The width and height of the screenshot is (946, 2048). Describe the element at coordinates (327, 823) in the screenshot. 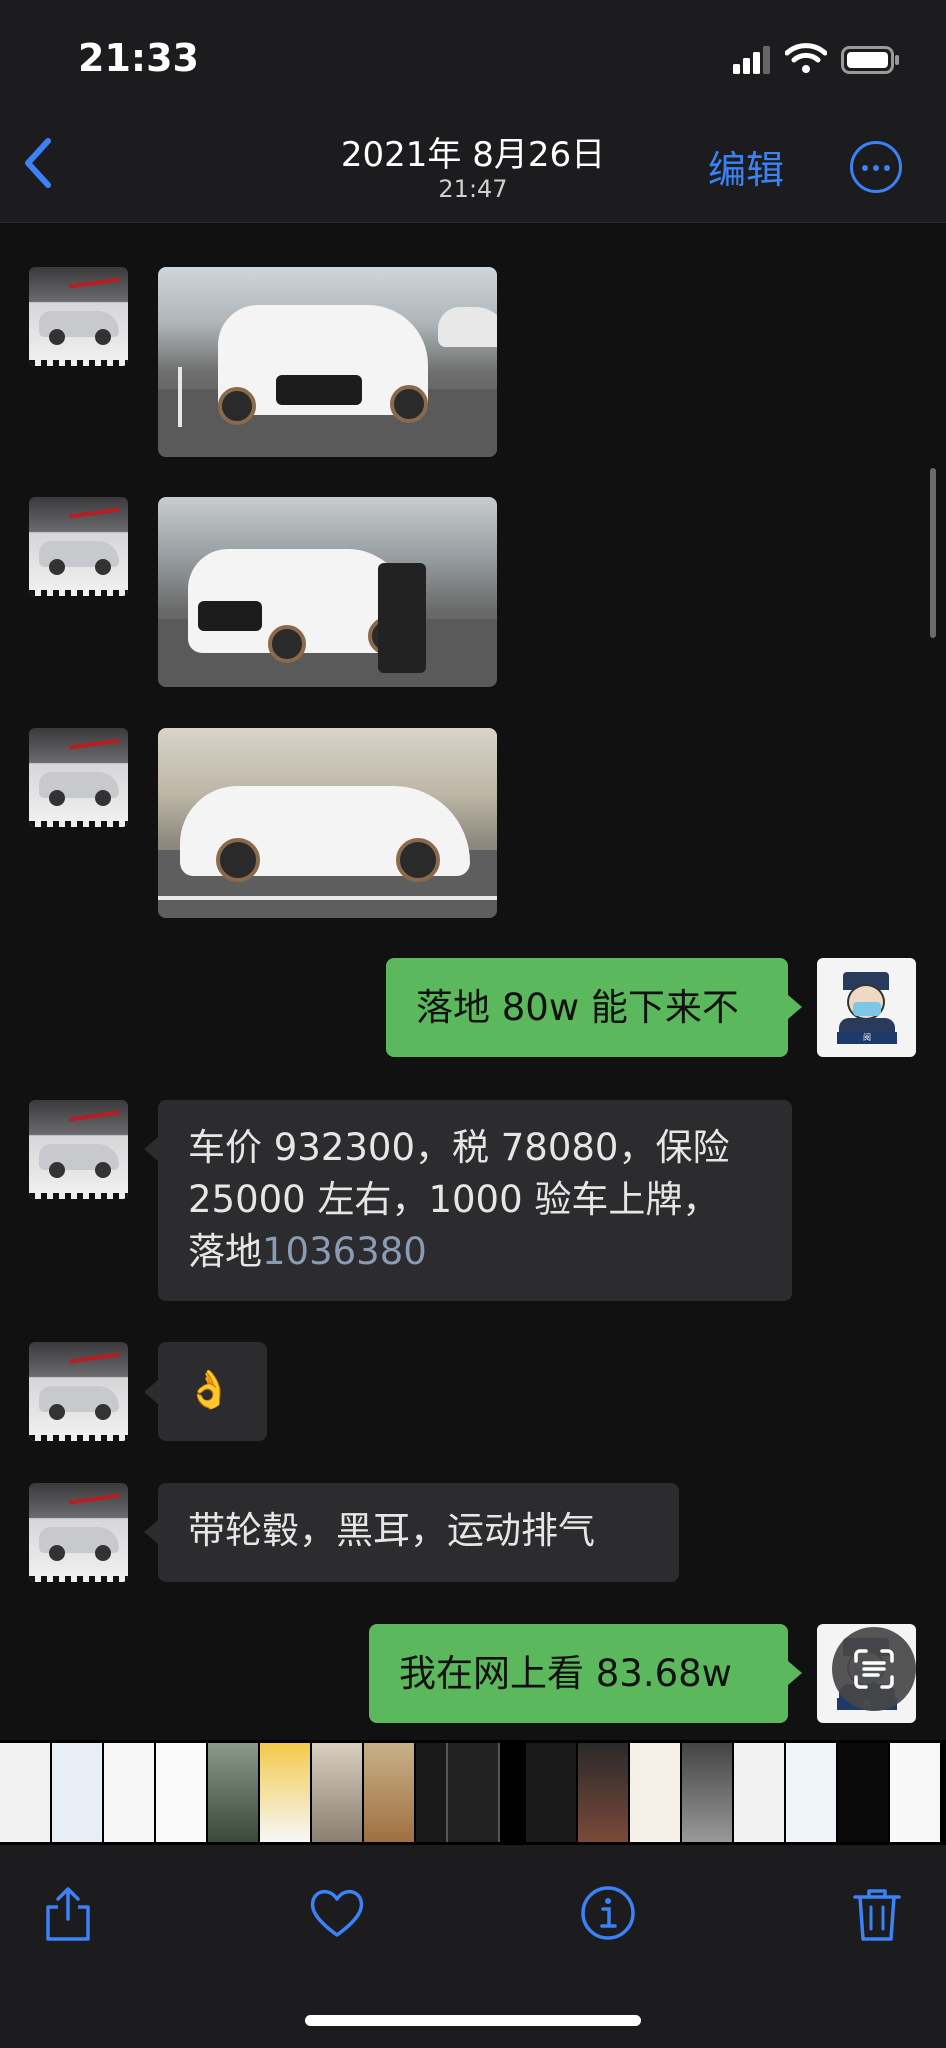

I see `message-photo-car-profile` at that location.